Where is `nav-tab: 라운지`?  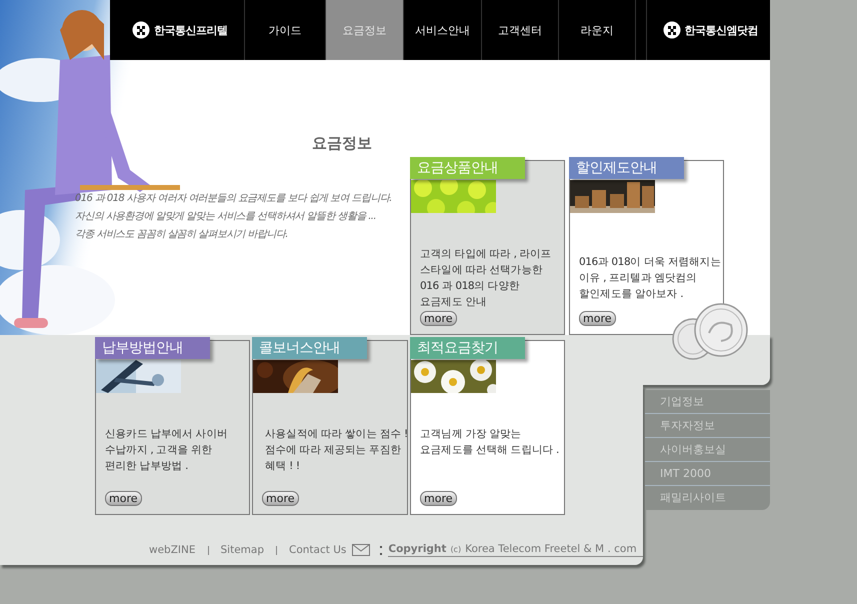
nav-tab: 라운지 is located at coordinates (597, 30).